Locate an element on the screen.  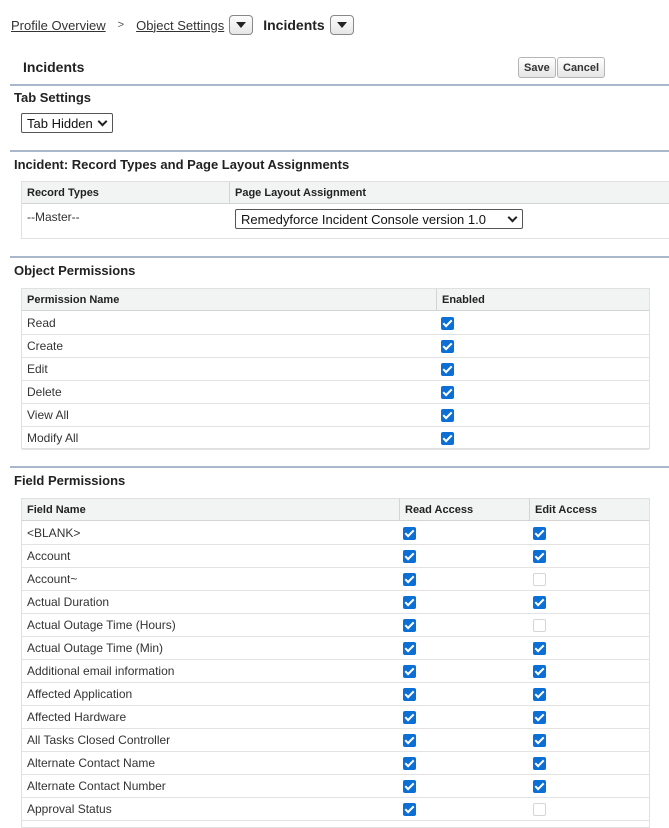
column-header-page-layout: Page Layout Assignment is located at coordinates (301, 193).